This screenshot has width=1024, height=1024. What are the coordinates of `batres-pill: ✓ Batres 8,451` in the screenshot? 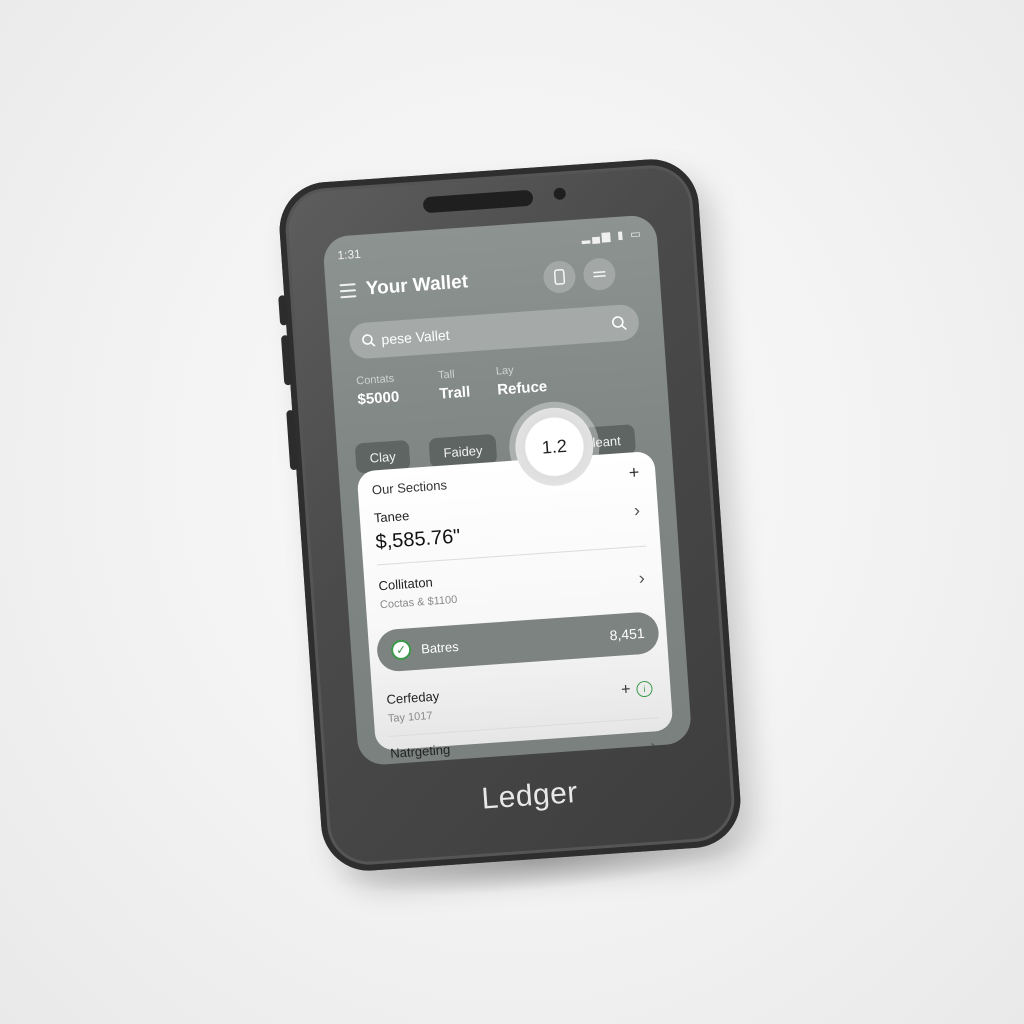 It's located at (517, 641).